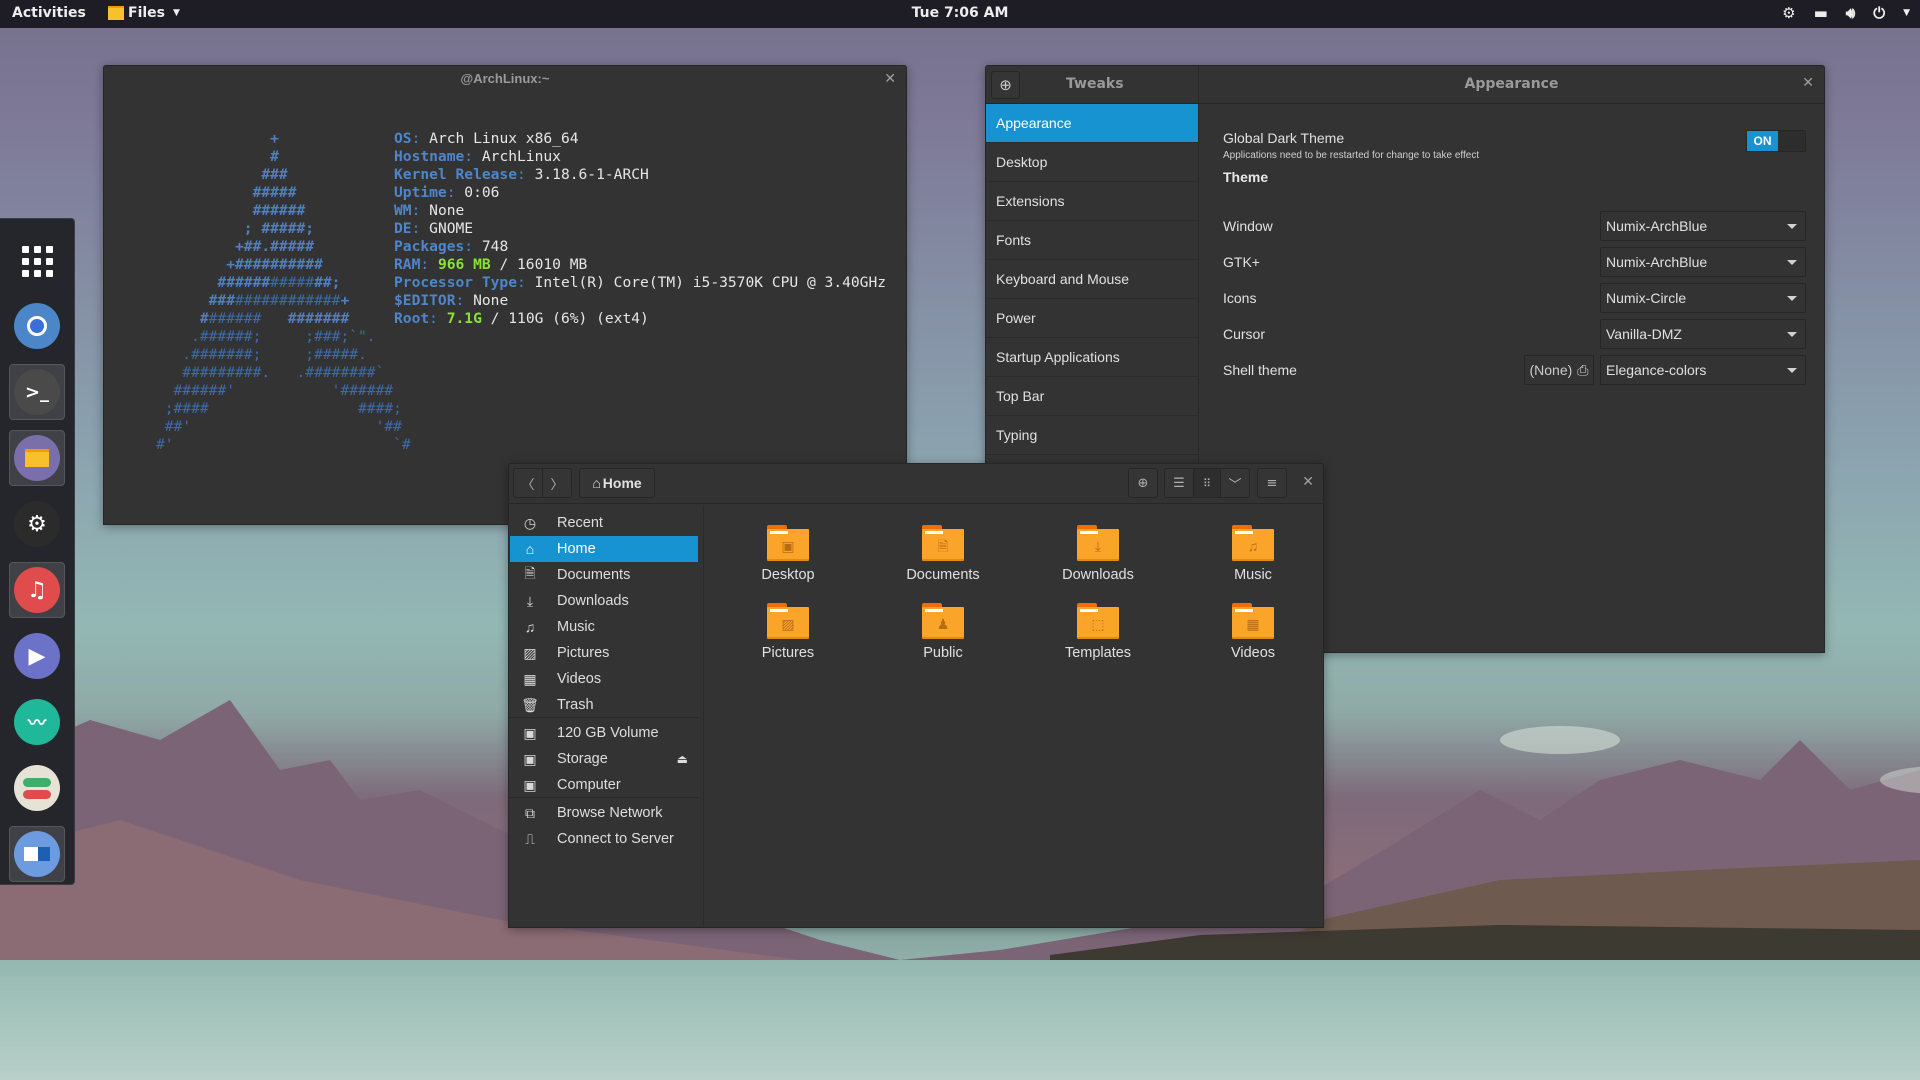  What do you see at coordinates (1092, 162) in the screenshot?
I see `sidebar-item-desktop: Desktop` at bounding box center [1092, 162].